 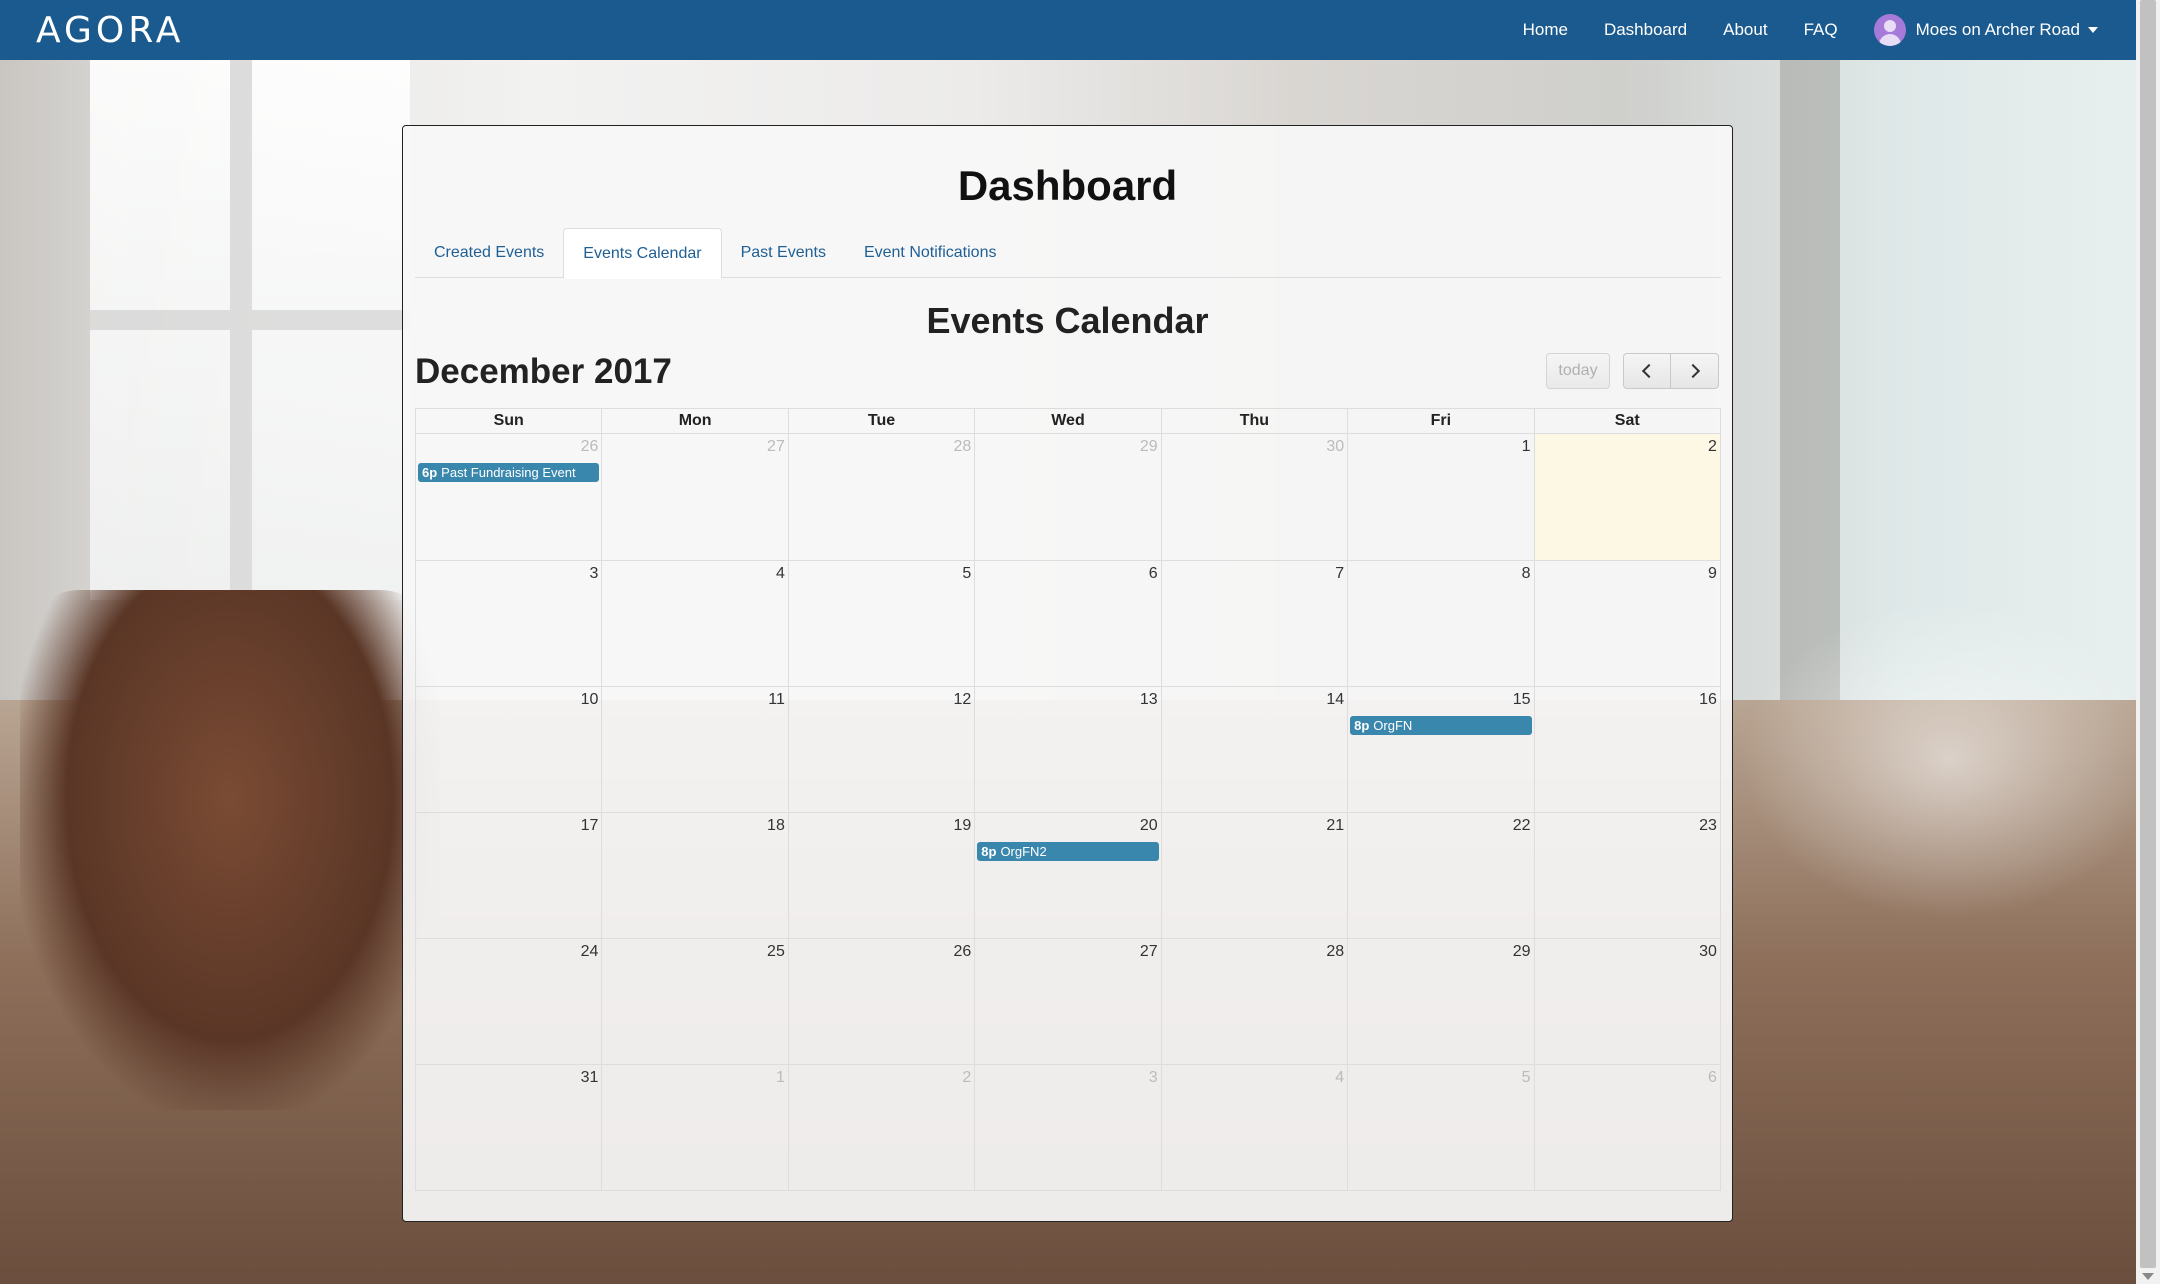 I want to click on calendar-day-cell: 17, so click(x=509, y=875).